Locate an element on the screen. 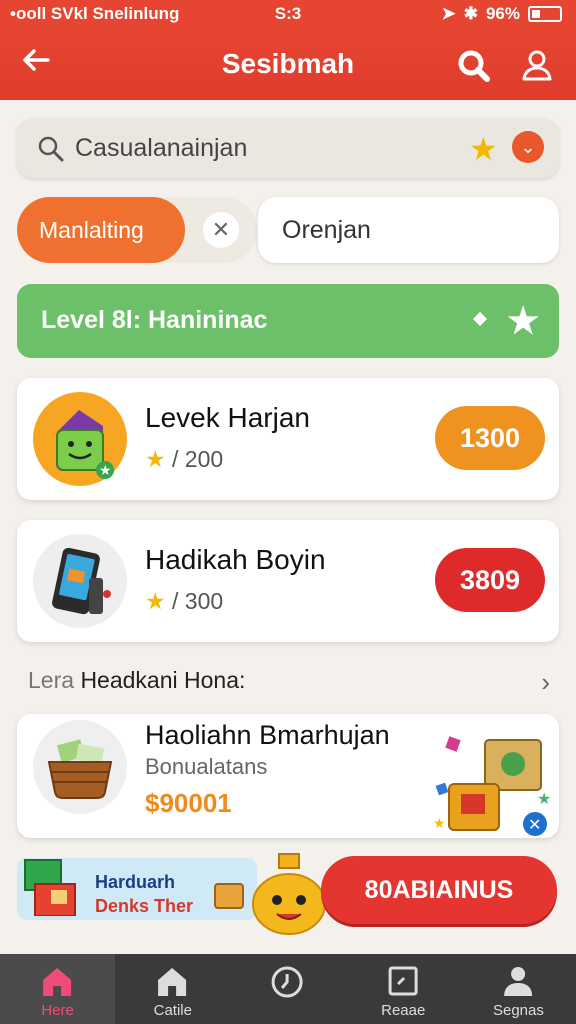 Image resolution: width=576 pixels, height=1024 pixels. nav-label: Segnas is located at coordinates (518, 1010).